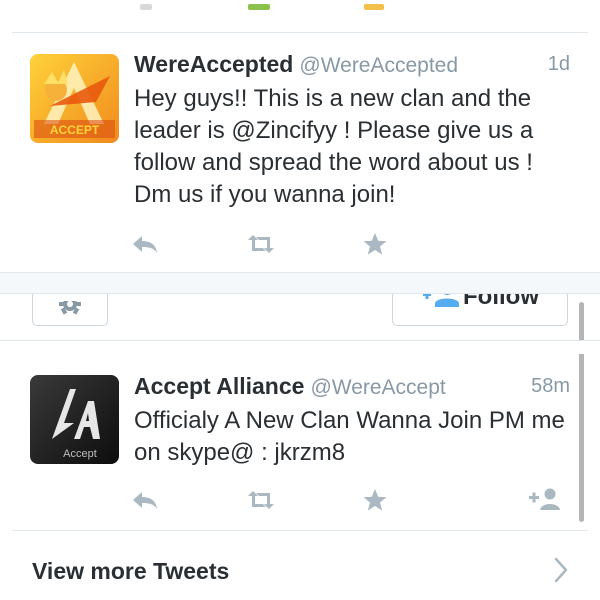 The width and height of the screenshot is (600, 600). I want to click on follow-label: Follow, so click(501, 302).